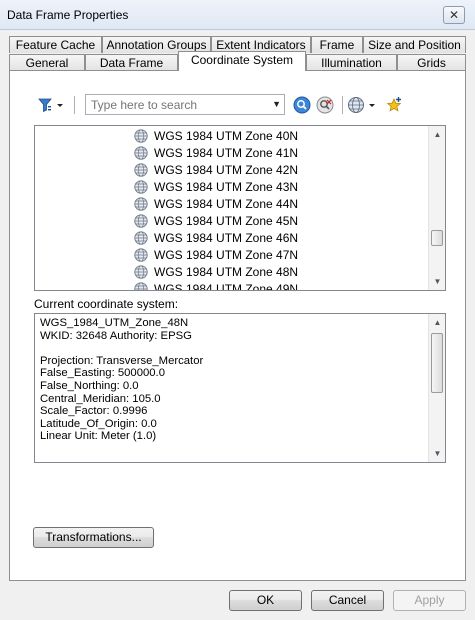  Describe the element at coordinates (47, 62) in the screenshot. I see `tab-general: General` at that location.